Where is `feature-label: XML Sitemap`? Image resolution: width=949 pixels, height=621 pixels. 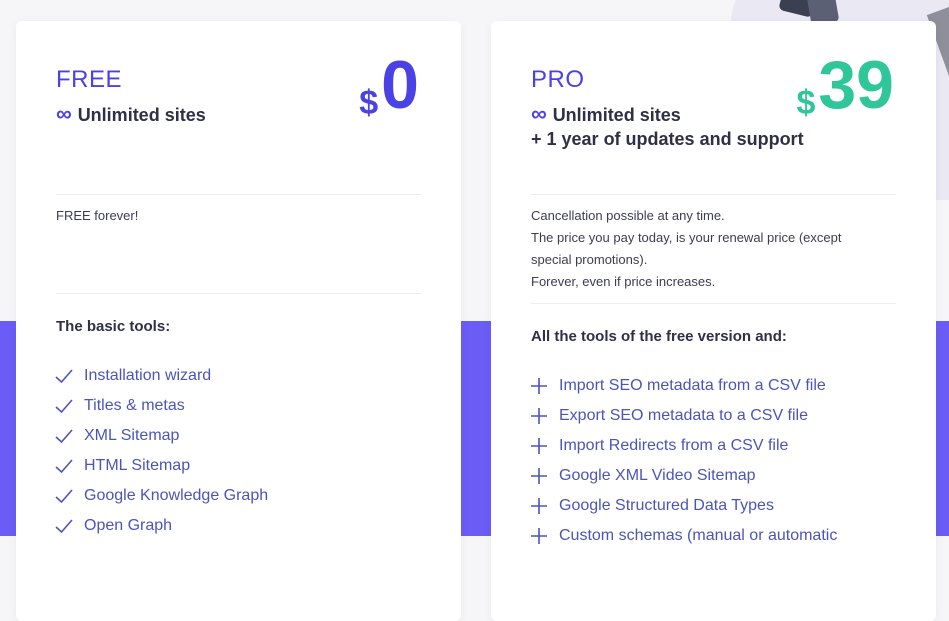 feature-label: XML Sitemap is located at coordinates (132, 435).